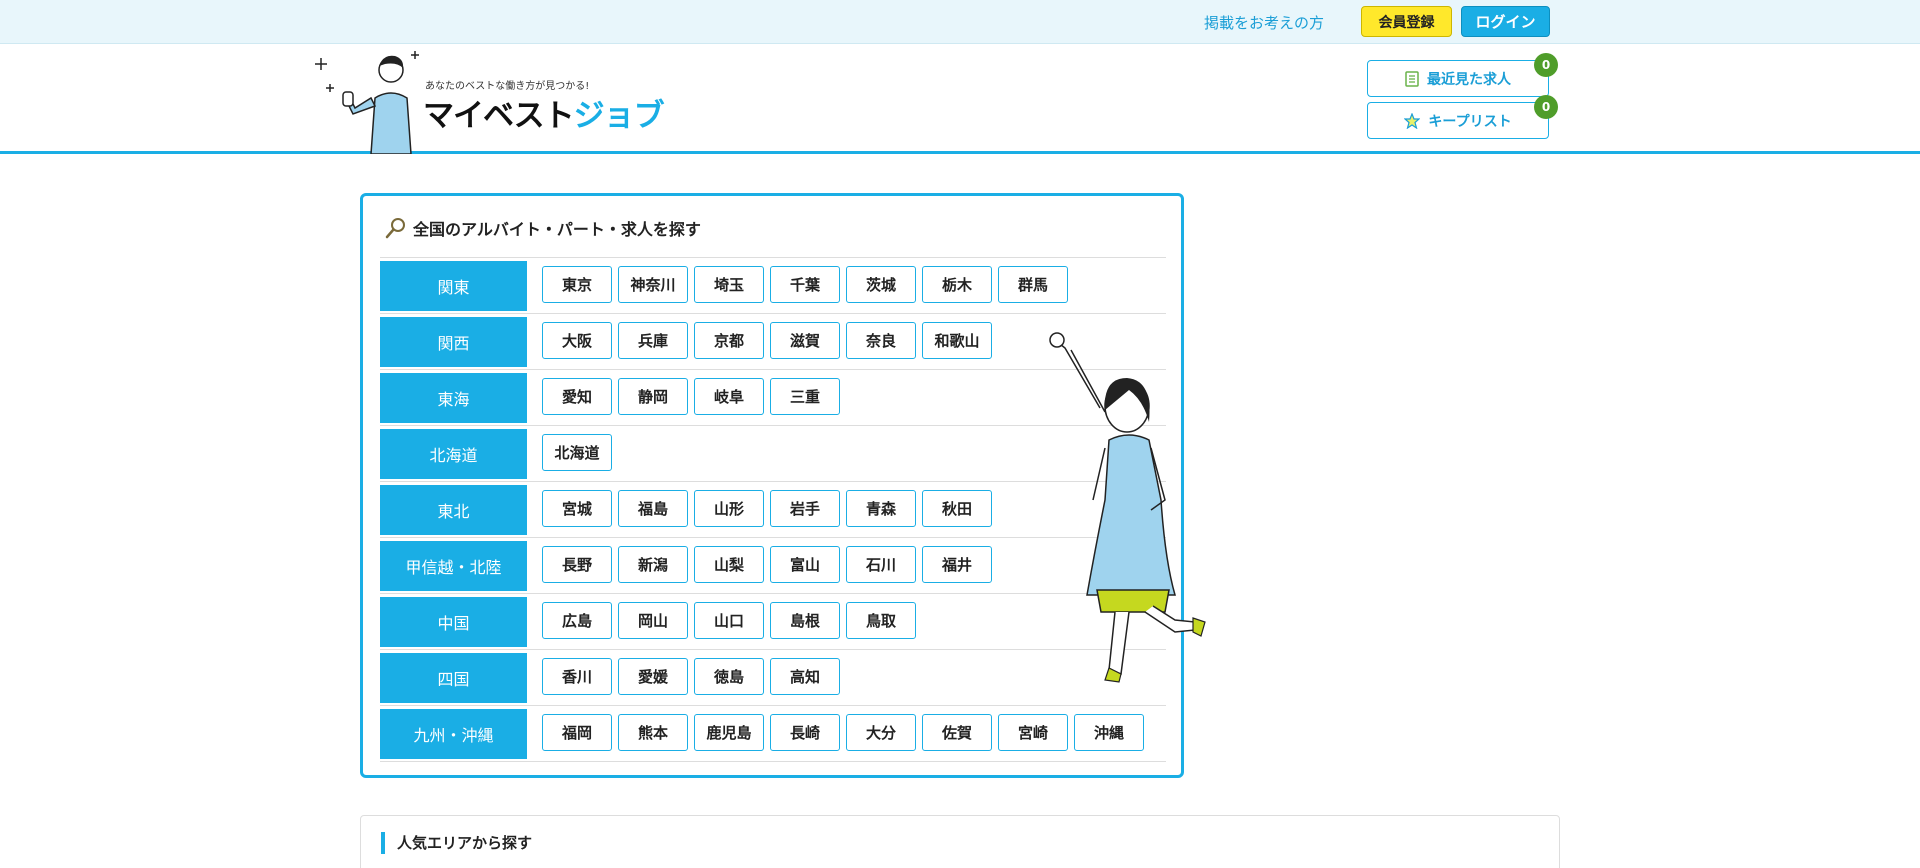  What do you see at coordinates (957, 564) in the screenshot?
I see `prefecture-button: 福井` at bounding box center [957, 564].